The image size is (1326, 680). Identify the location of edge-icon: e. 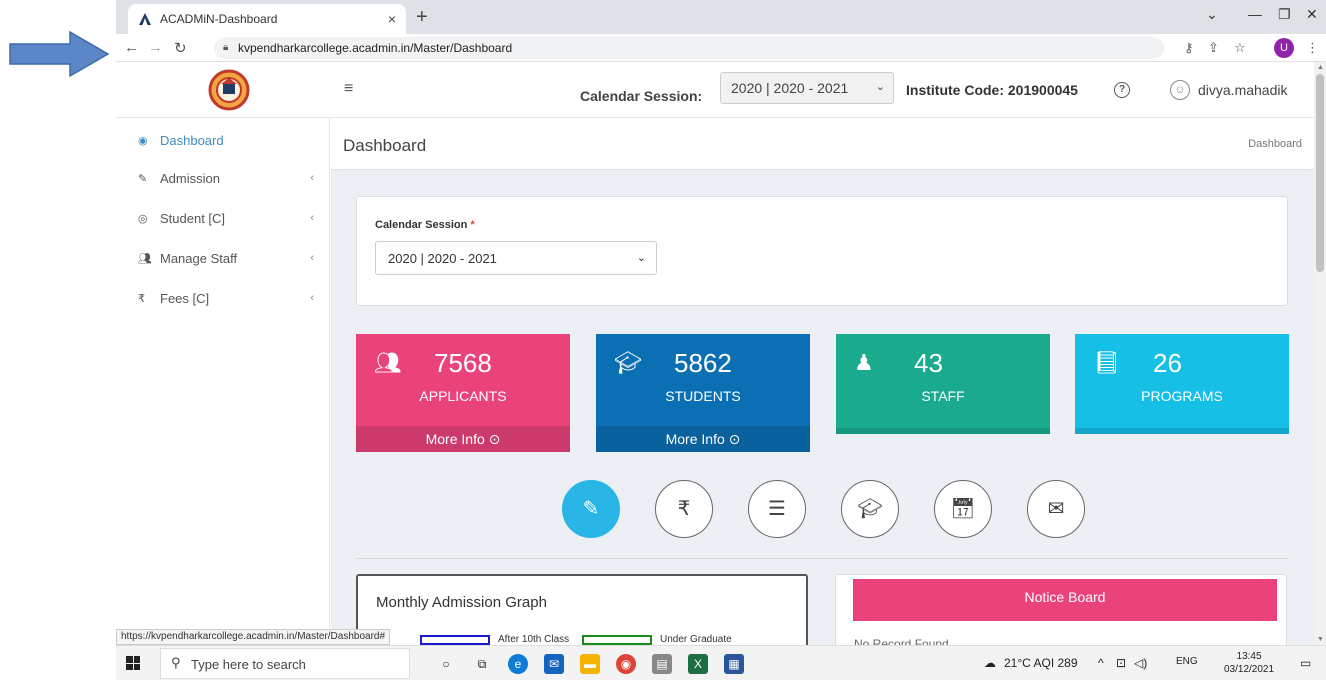
(518, 664).